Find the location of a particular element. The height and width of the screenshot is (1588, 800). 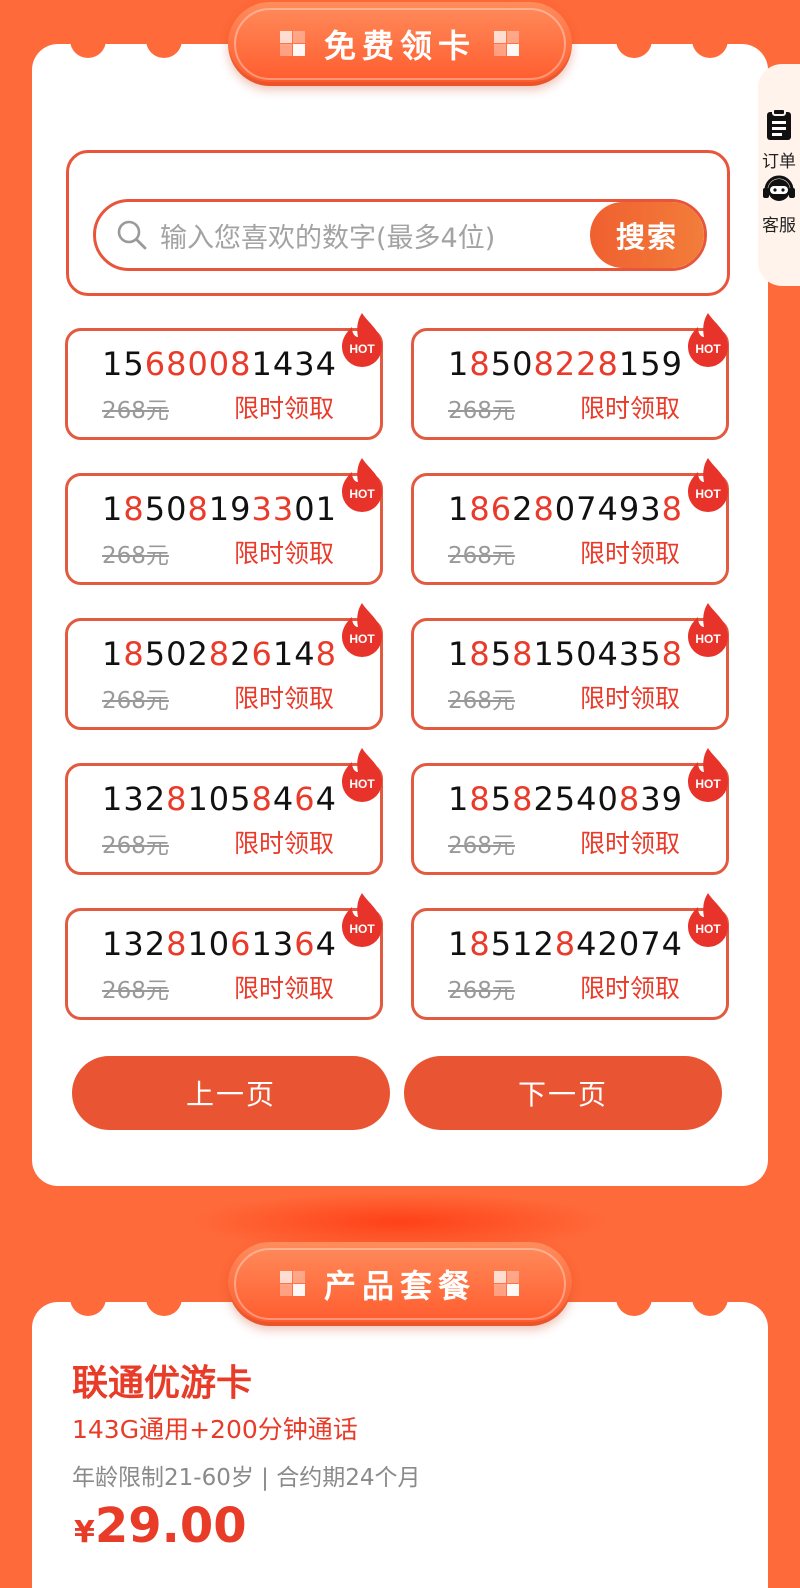

headset-icon is located at coordinates (779, 188).